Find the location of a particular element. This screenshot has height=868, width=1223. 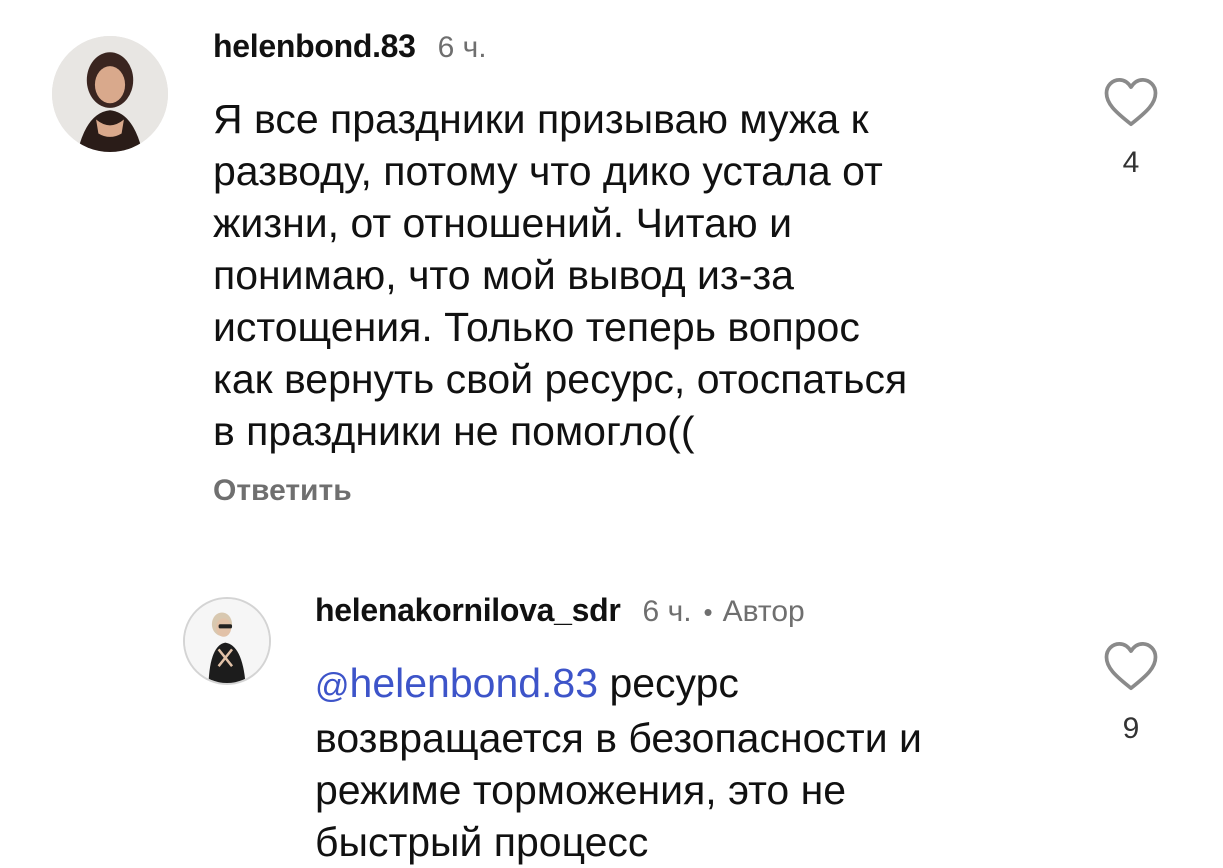

username: helenakornilova_sdr is located at coordinates (468, 610).